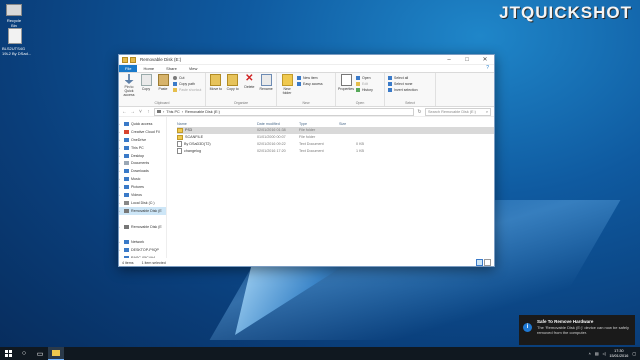 This screenshot has width=640, height=360. Describe the element at coordinates (266, 87) in the screenshot. I see `rename-button: Rename` at that location.